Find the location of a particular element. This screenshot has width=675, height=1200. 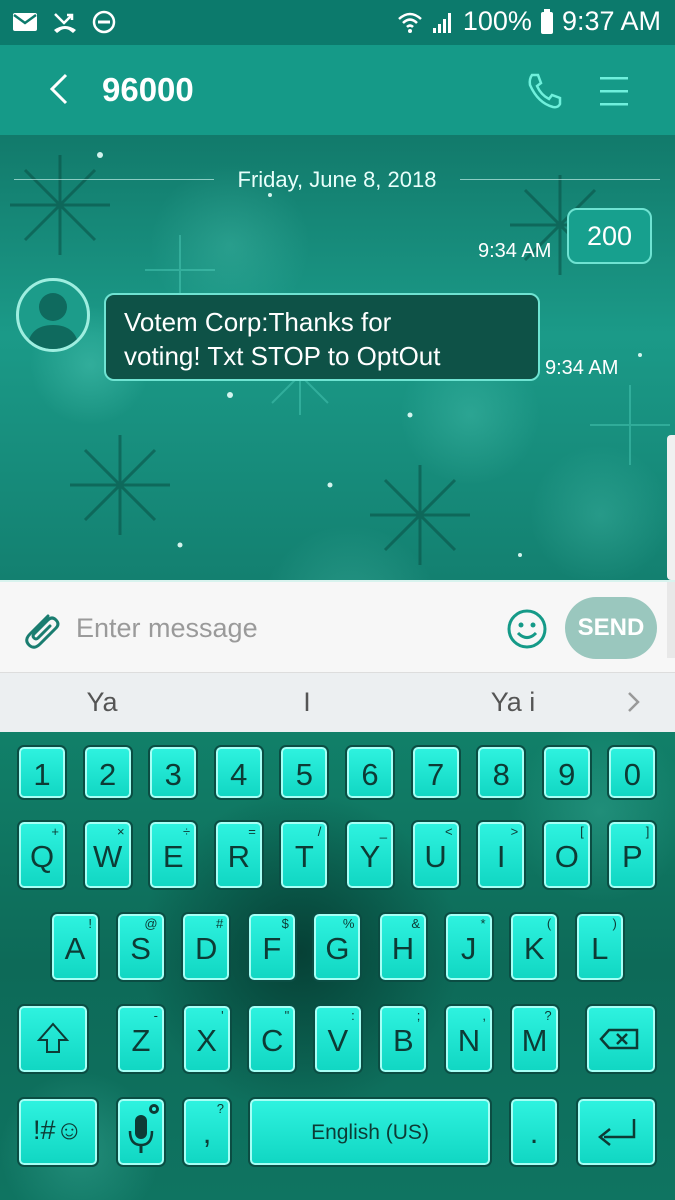

key-label: 3 is located at coordinates (173, 774).